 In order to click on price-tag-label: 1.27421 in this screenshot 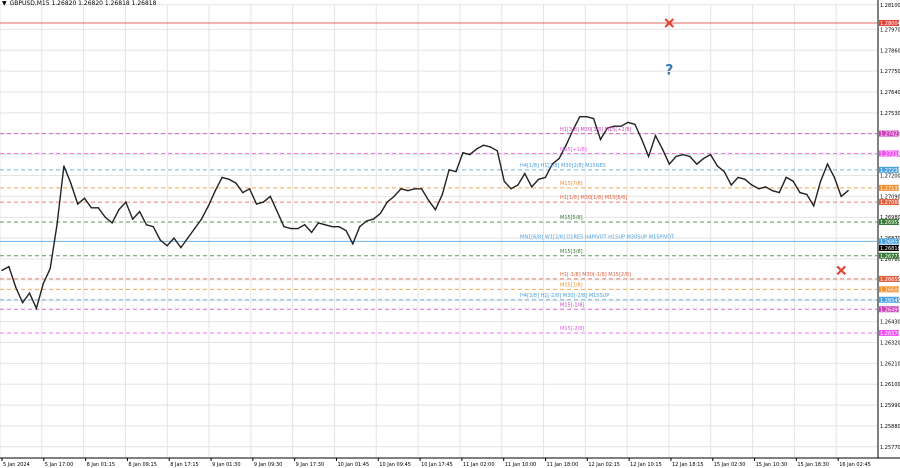, I will do `click(890, 135)`.